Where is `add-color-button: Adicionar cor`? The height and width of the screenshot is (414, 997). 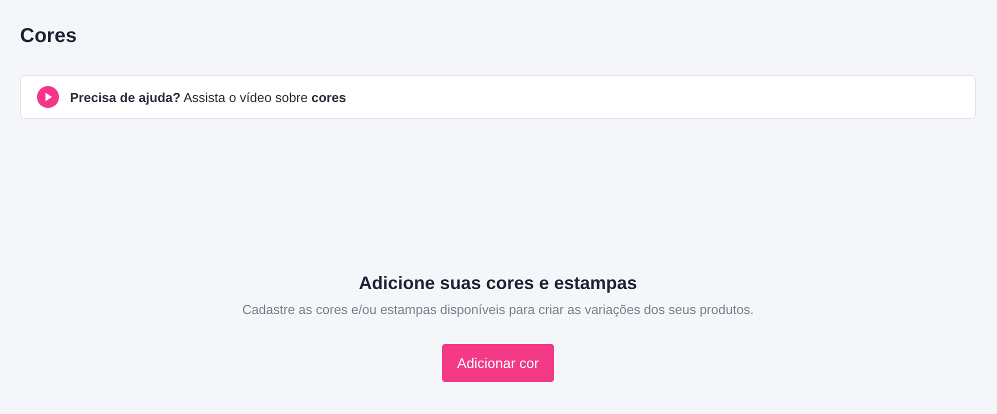 add-color-button: Adicionar cor is located at coordinates (498, 363).